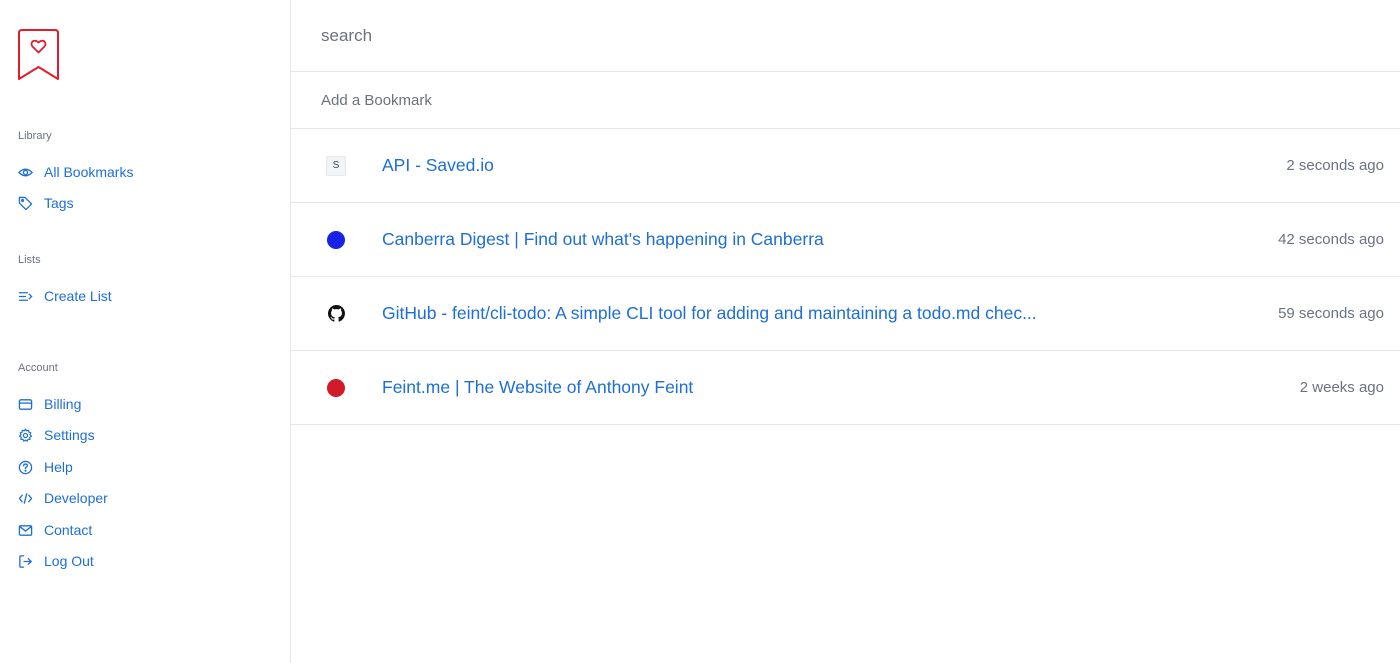 The height and width of the screenshot is (663, 1400). Describe the element at coordinates (25, 561) in the screenshot. I see `logout-icon` at that location.